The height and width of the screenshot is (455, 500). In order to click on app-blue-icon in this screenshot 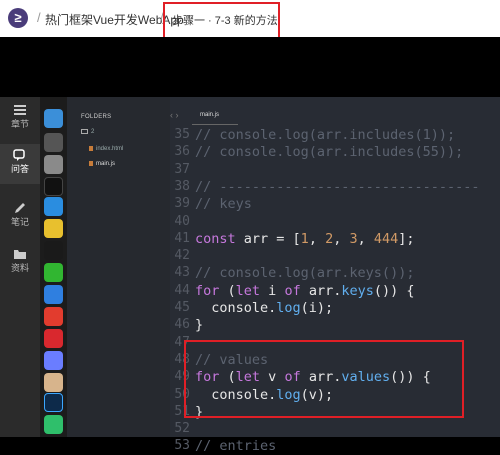, I will do `click(53, 360)`.